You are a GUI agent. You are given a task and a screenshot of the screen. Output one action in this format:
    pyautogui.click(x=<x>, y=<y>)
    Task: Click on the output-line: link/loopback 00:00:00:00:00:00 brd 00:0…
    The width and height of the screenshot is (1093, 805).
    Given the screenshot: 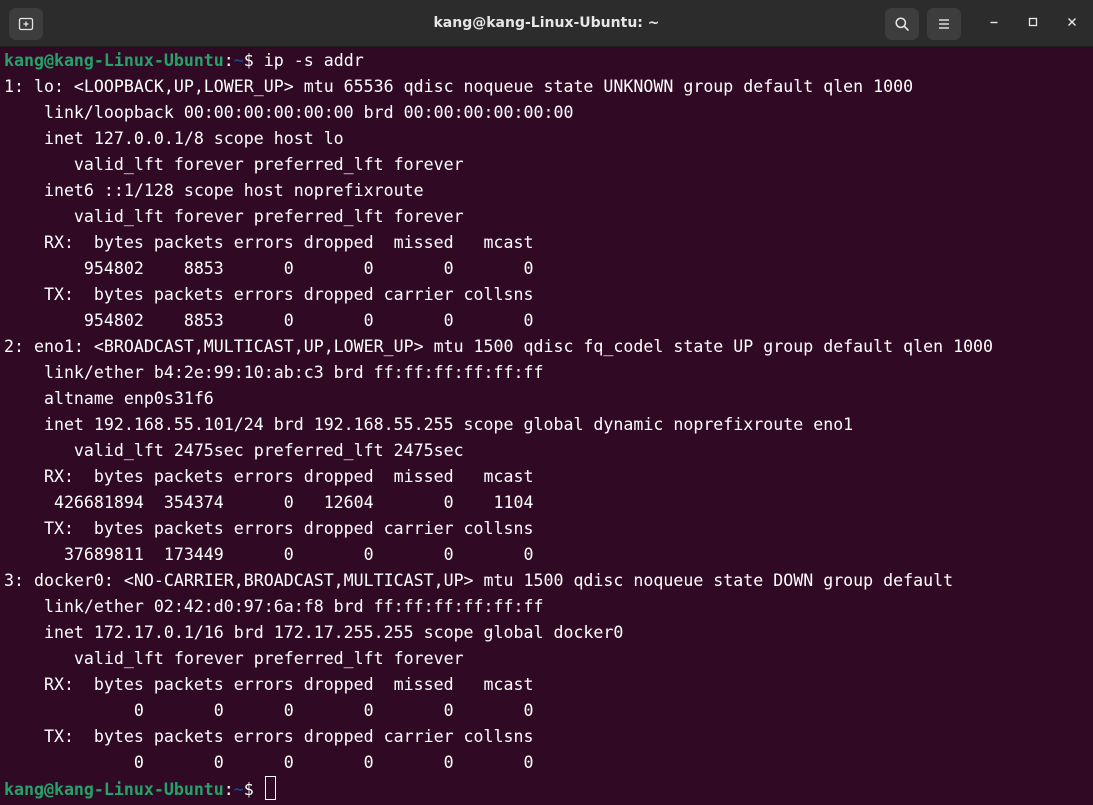 What is the action you would take?
    pyautogui.click(x=289, y=112)
    